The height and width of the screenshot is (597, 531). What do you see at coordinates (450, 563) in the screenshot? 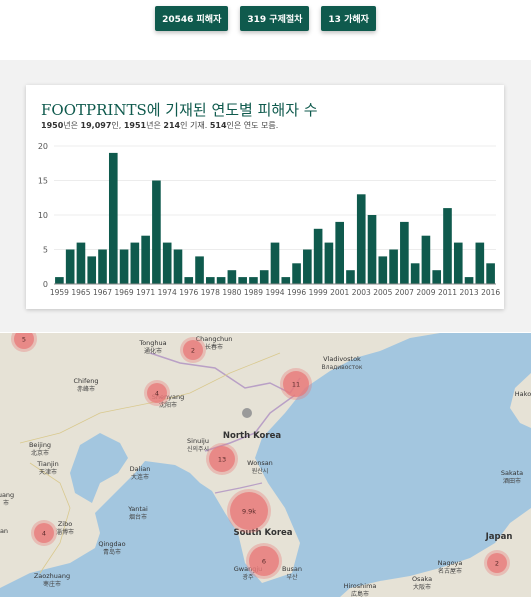
I see `map-place-label: Nagoya` at bounding box center [450, 563].